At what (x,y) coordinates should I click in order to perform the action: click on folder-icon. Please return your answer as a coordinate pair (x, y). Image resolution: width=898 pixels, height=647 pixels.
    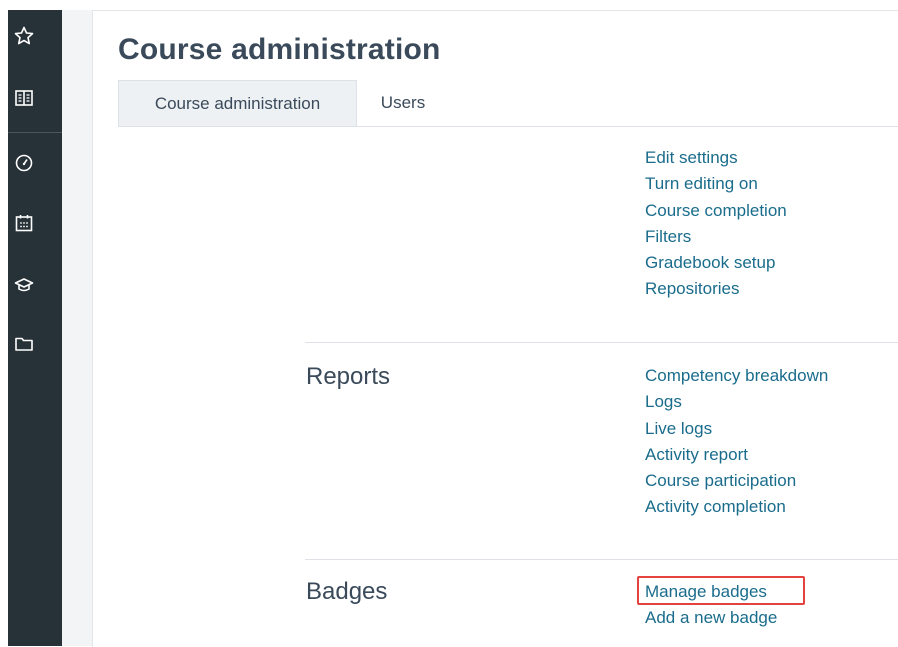
    Looking at the image, I should click on (35, 349).